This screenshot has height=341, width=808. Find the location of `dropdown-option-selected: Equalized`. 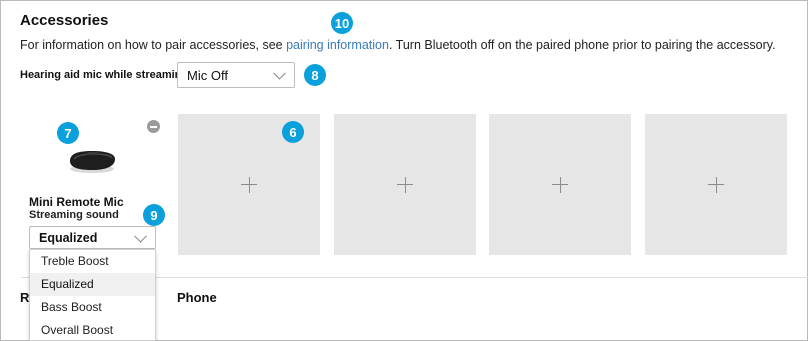

dropdown-option-selected: Equalized is located at coordinates (92, 284).